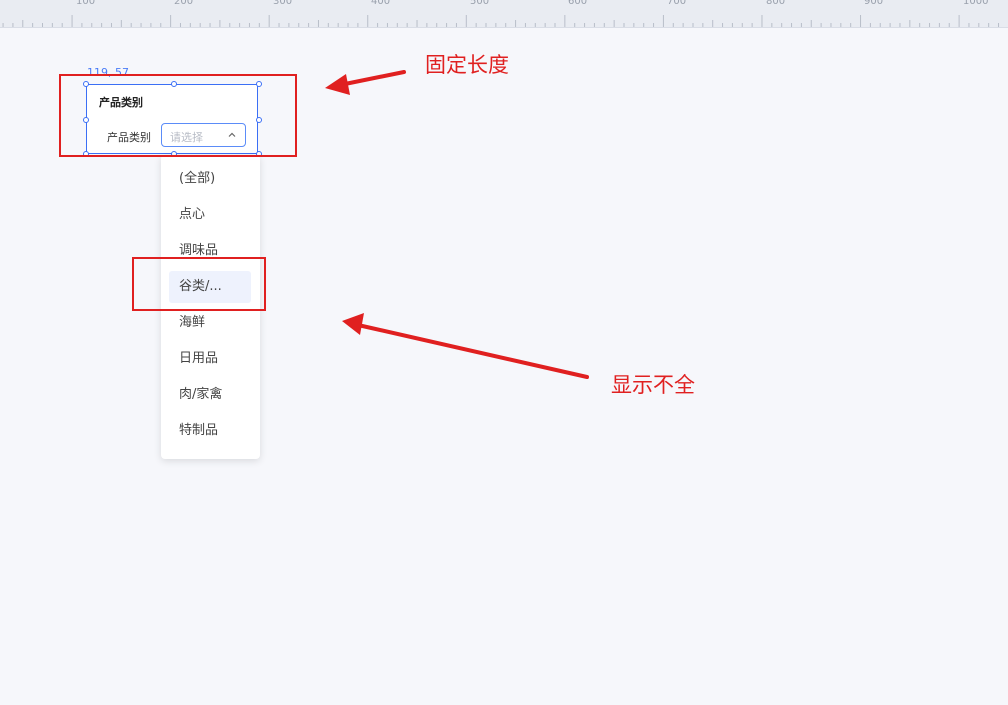  I want to click on annotation-text-incomplete-display: 显示不全, so click(653, 385).